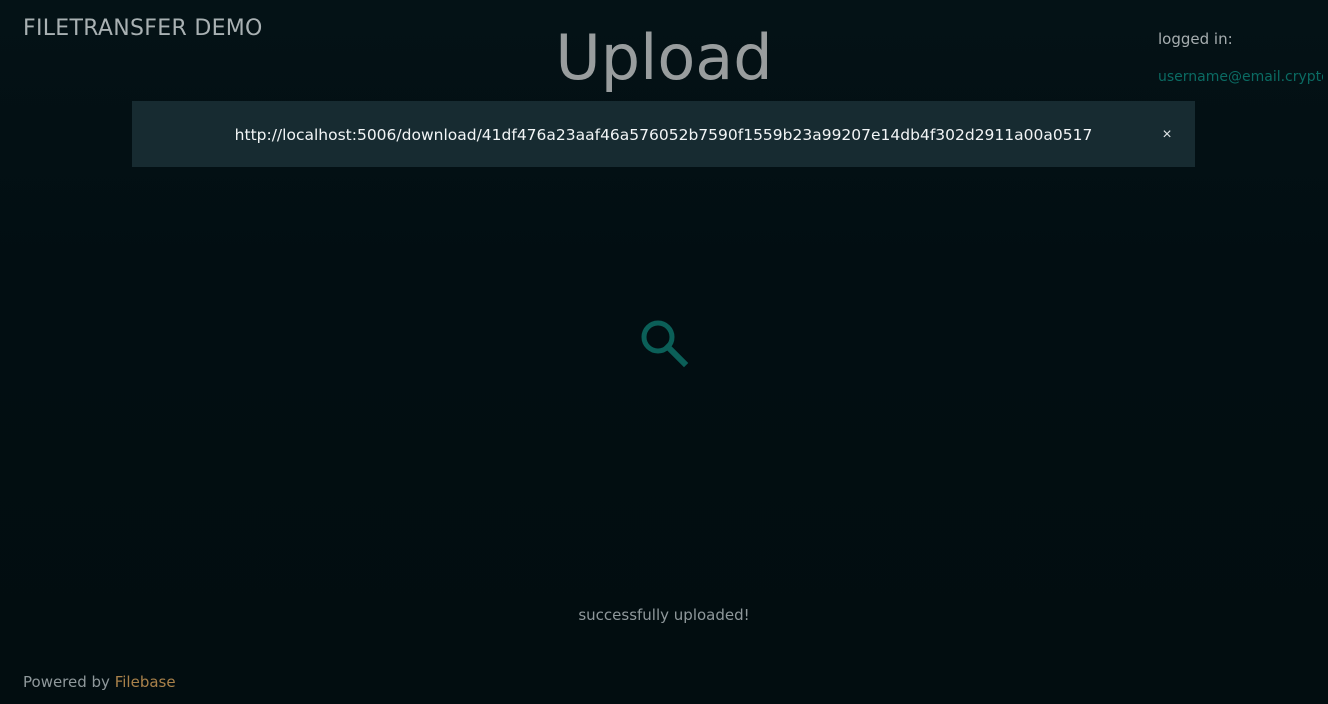  I want to click on footer: Powered by Filebase, so click(99, 682).